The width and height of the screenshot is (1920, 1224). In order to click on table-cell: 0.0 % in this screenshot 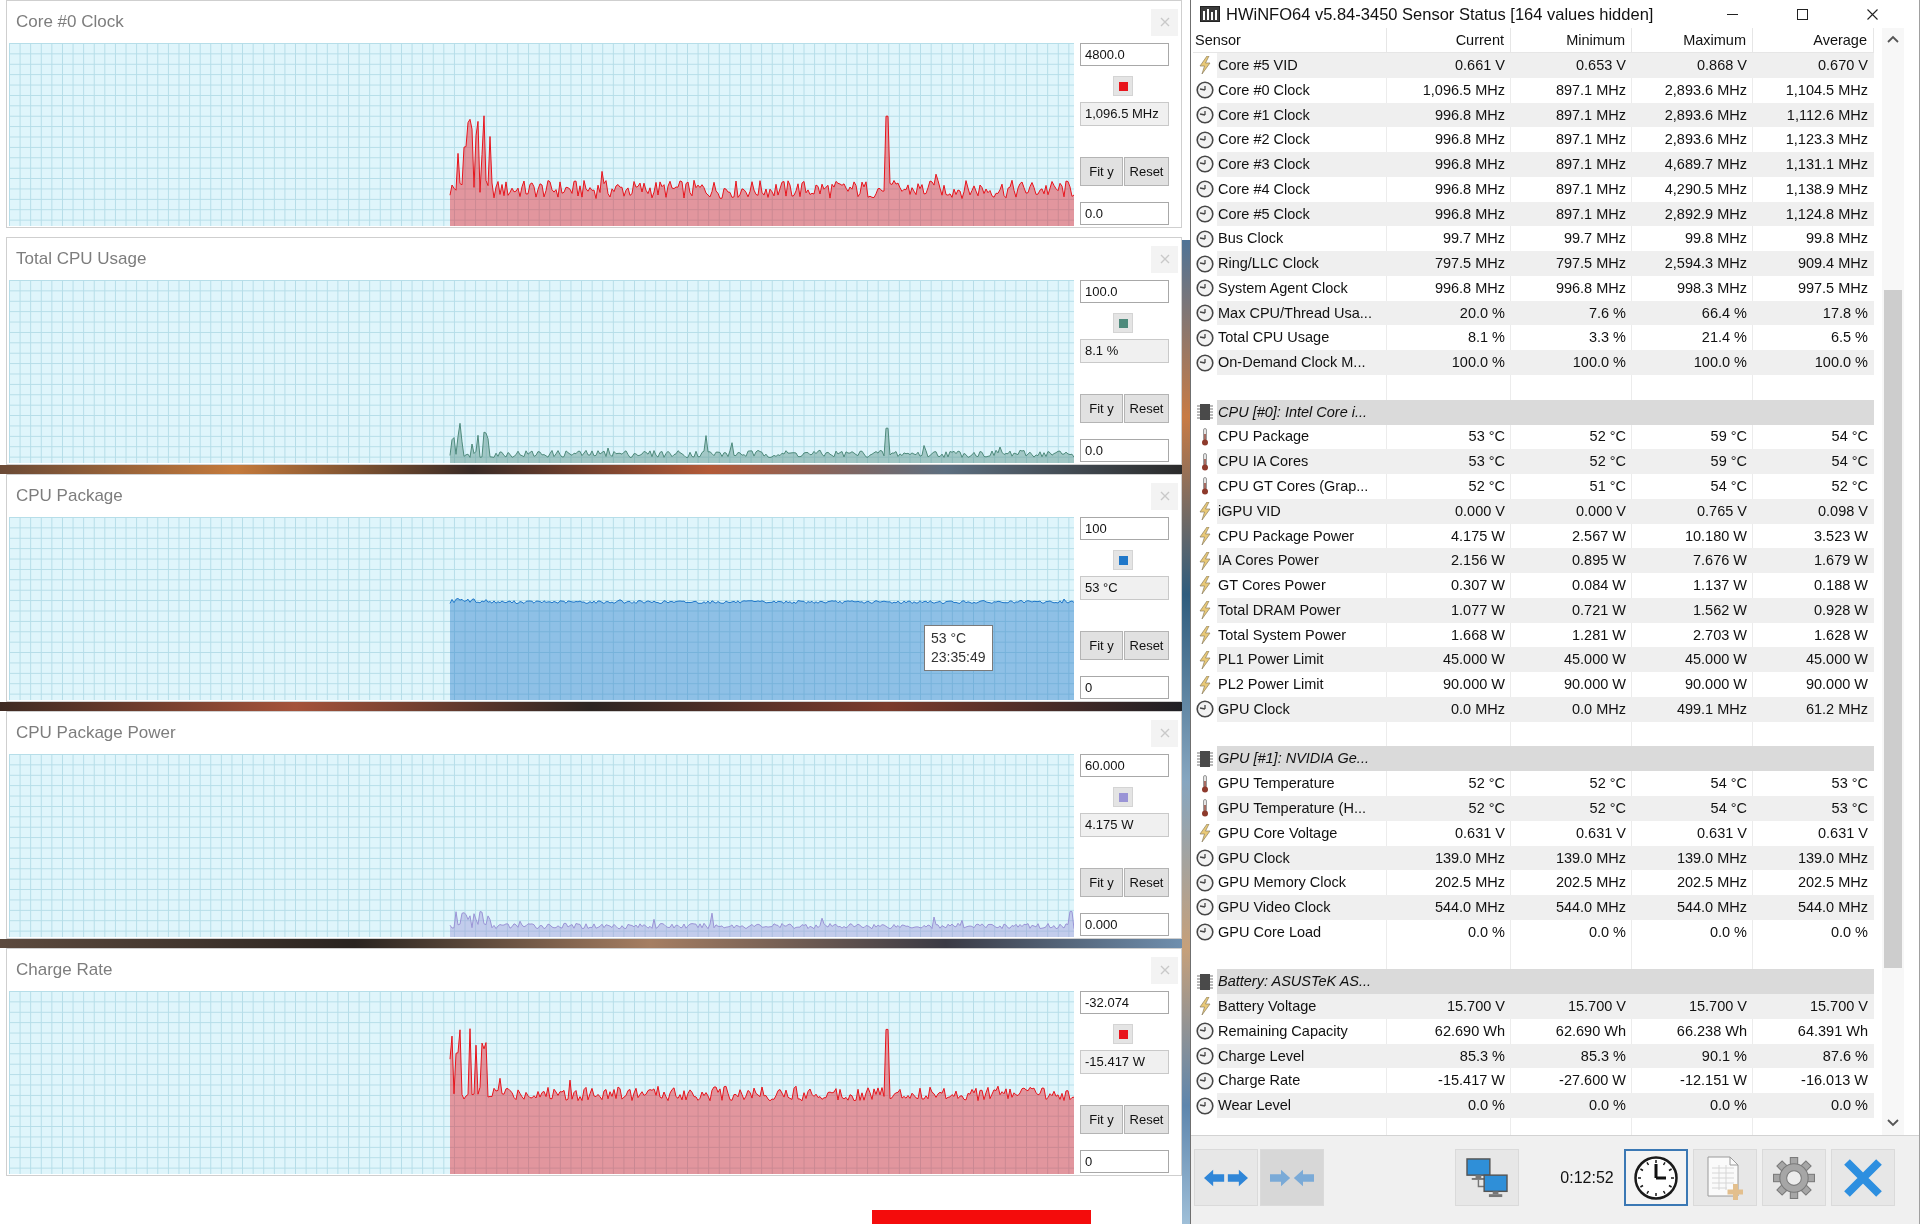, I will do `click(1571, 1105)`.